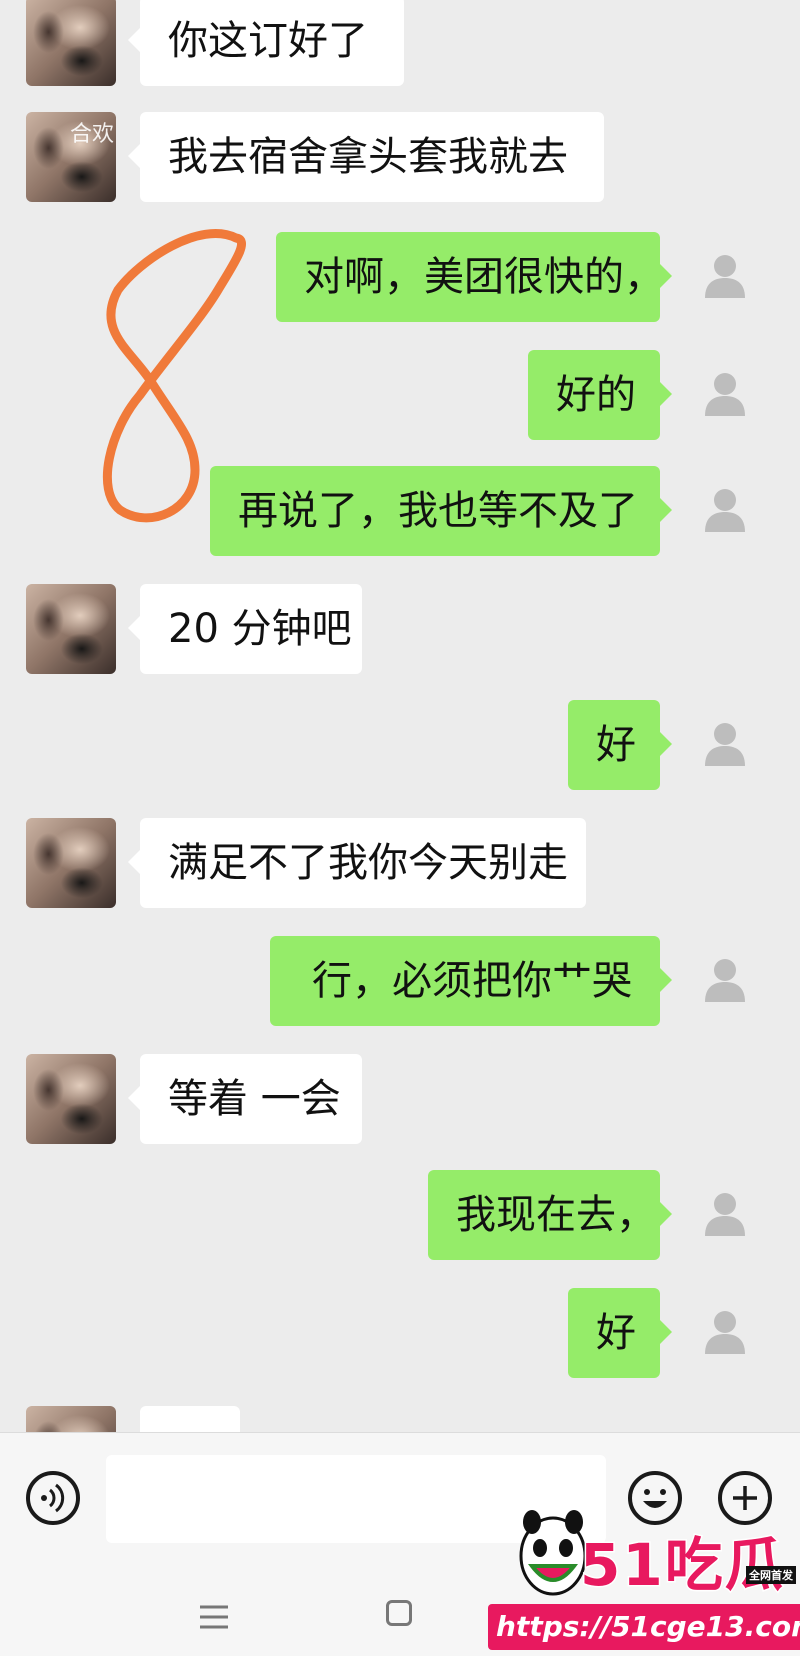  I want to click on outgoing-message-bubble: 行，必须把你艹哭, so click(471, 981).